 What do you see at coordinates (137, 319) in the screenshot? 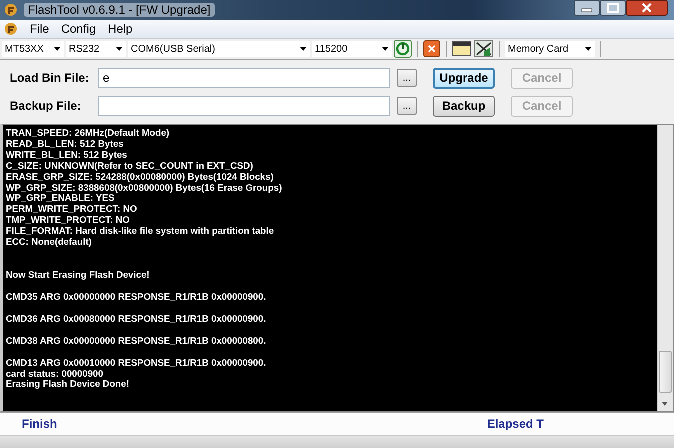
I see `log-line: CMD36 ARG 0x00080000 RESPONSE_R1/R1B 0x00000900.` at bounding box center [137, 319].